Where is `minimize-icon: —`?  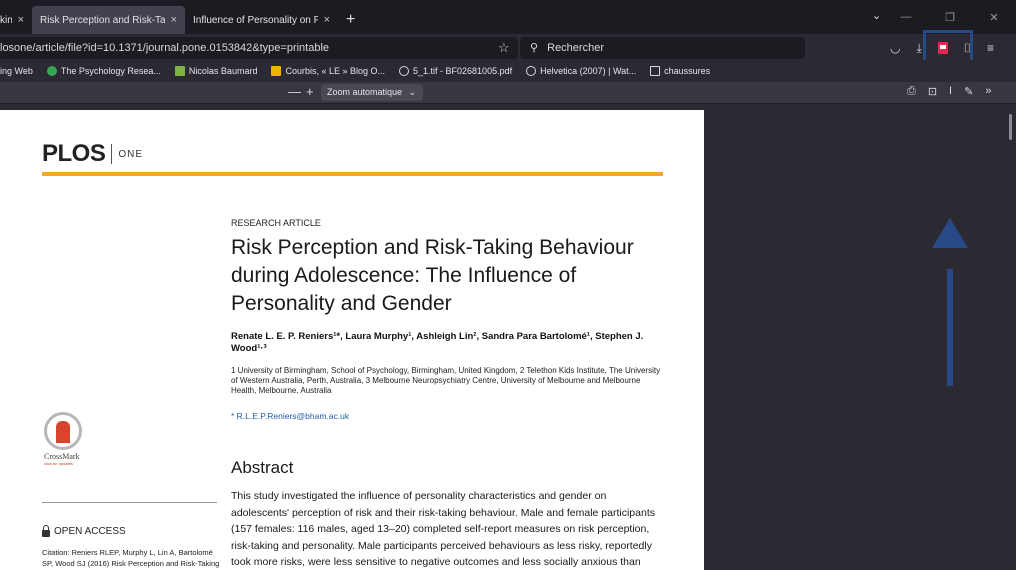
minimize-icon: — is located at coordinates (906, 17).